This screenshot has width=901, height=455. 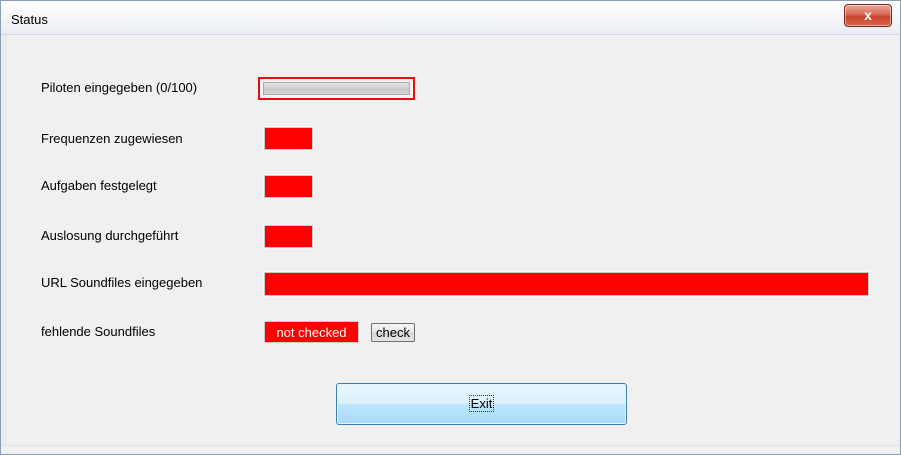 I want to click on progress-track, so click(x=336, y=88).